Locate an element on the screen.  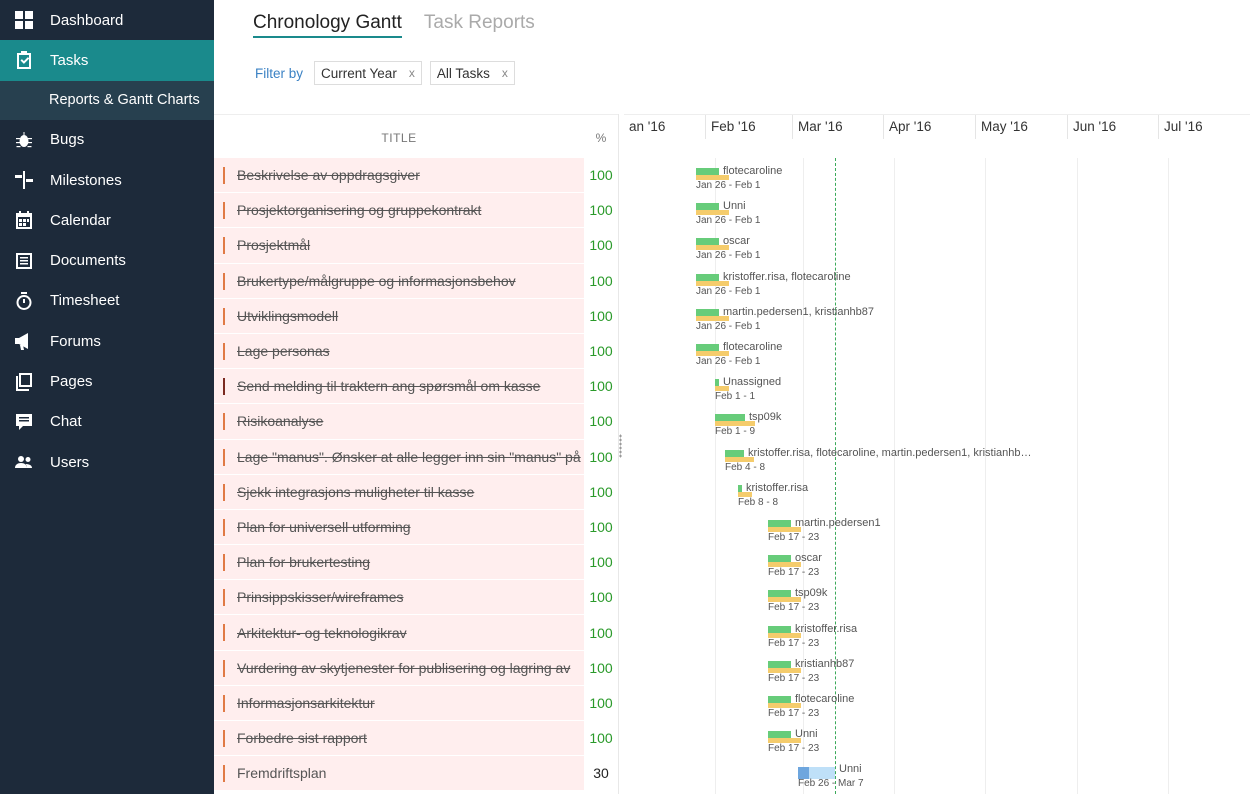
sidebar-item-dashboard: Dashboard is located at coordinates (107, 20).